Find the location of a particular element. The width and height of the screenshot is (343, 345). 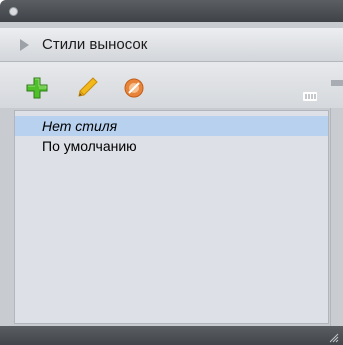

resize-grip-icon is located at coordinates (333, 336).